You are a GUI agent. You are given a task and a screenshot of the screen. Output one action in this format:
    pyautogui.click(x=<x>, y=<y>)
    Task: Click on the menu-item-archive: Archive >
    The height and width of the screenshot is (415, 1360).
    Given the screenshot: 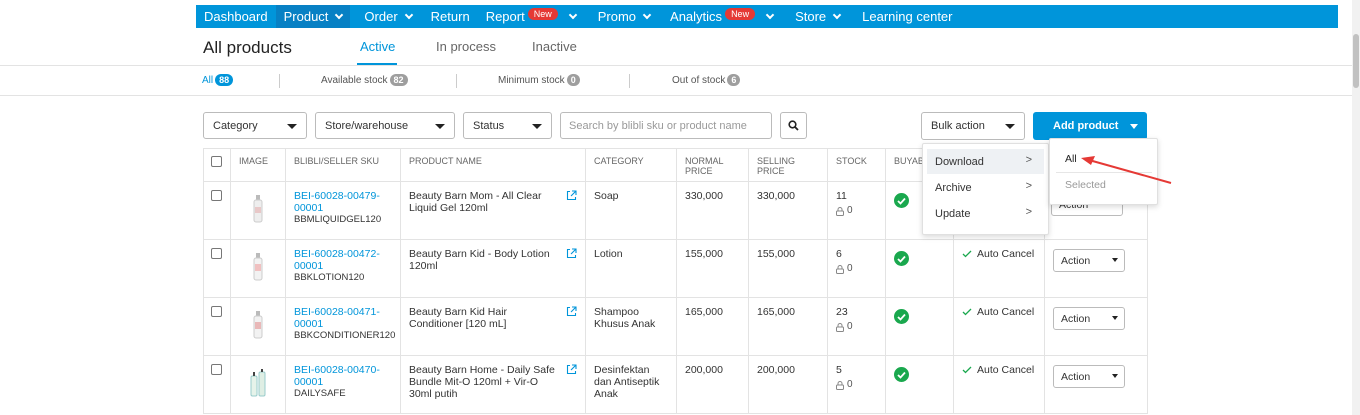 What is the action you would take?
    pyautogui.click(x=985, y=187)
    